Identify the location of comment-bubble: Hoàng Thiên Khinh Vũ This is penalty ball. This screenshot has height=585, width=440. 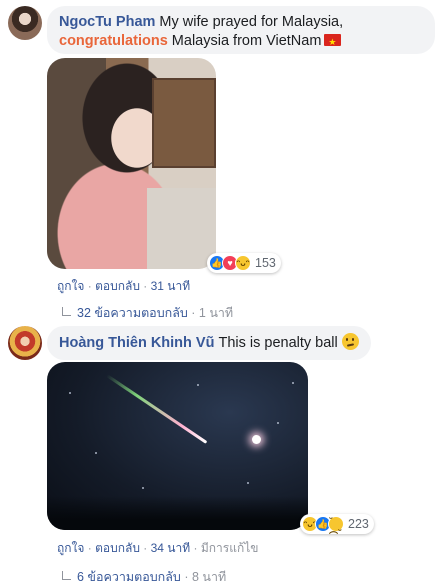
(209, 343).